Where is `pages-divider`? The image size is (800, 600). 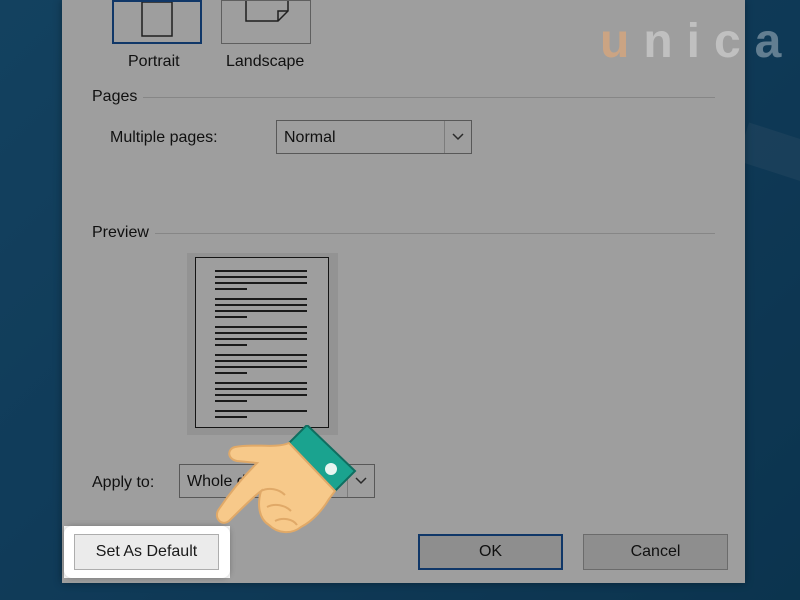
pages-divider is located at coordinates (403, 97).